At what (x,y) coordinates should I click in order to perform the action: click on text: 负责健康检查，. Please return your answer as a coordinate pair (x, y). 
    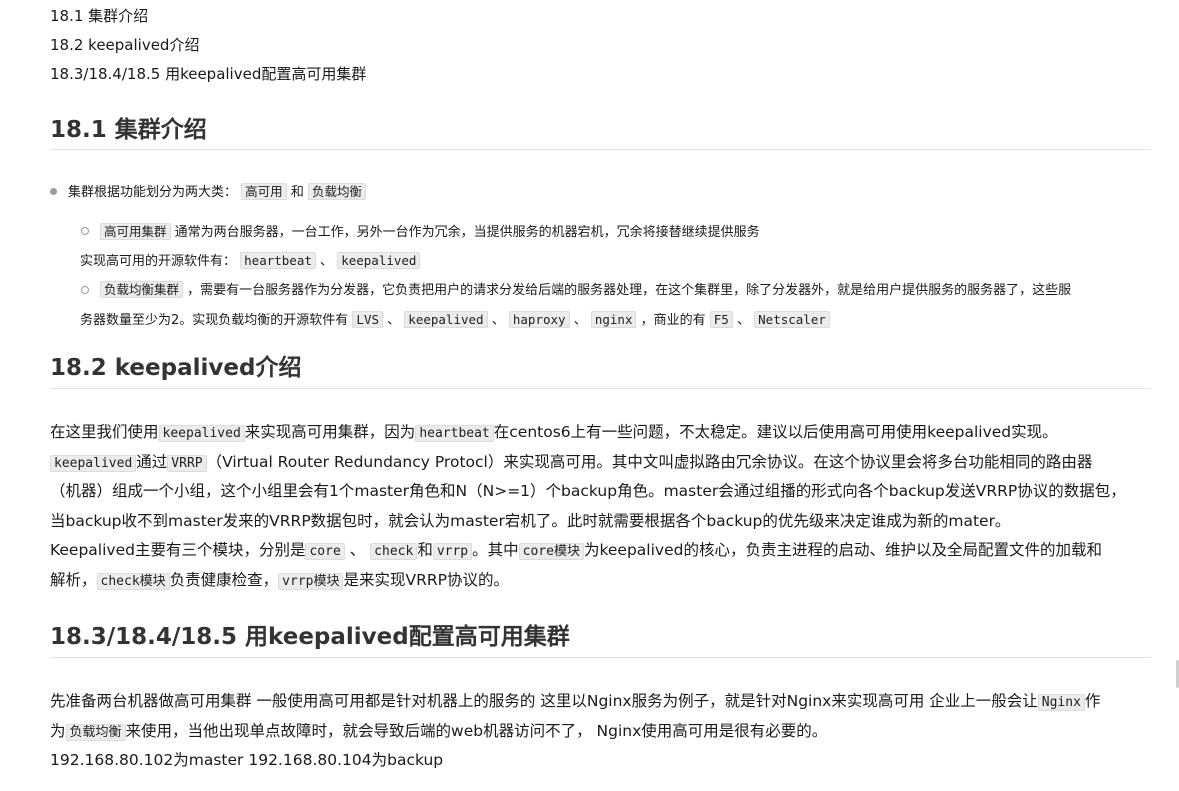
    Looking at the image, I should click on (224, 580).